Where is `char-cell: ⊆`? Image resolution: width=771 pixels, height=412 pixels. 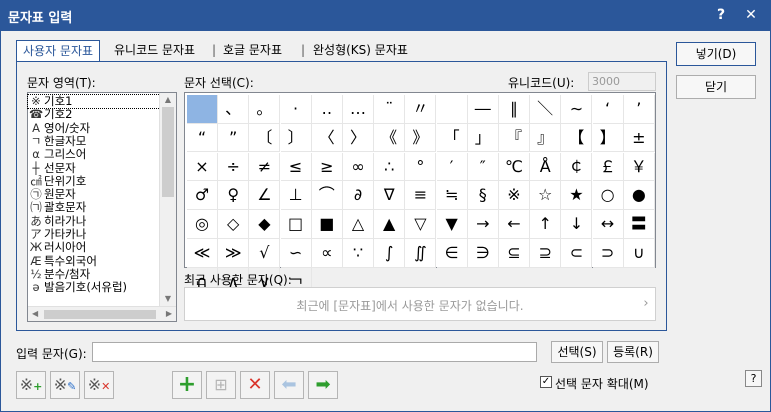
char-cell: ⊆ is located at coordinates (514, 253).